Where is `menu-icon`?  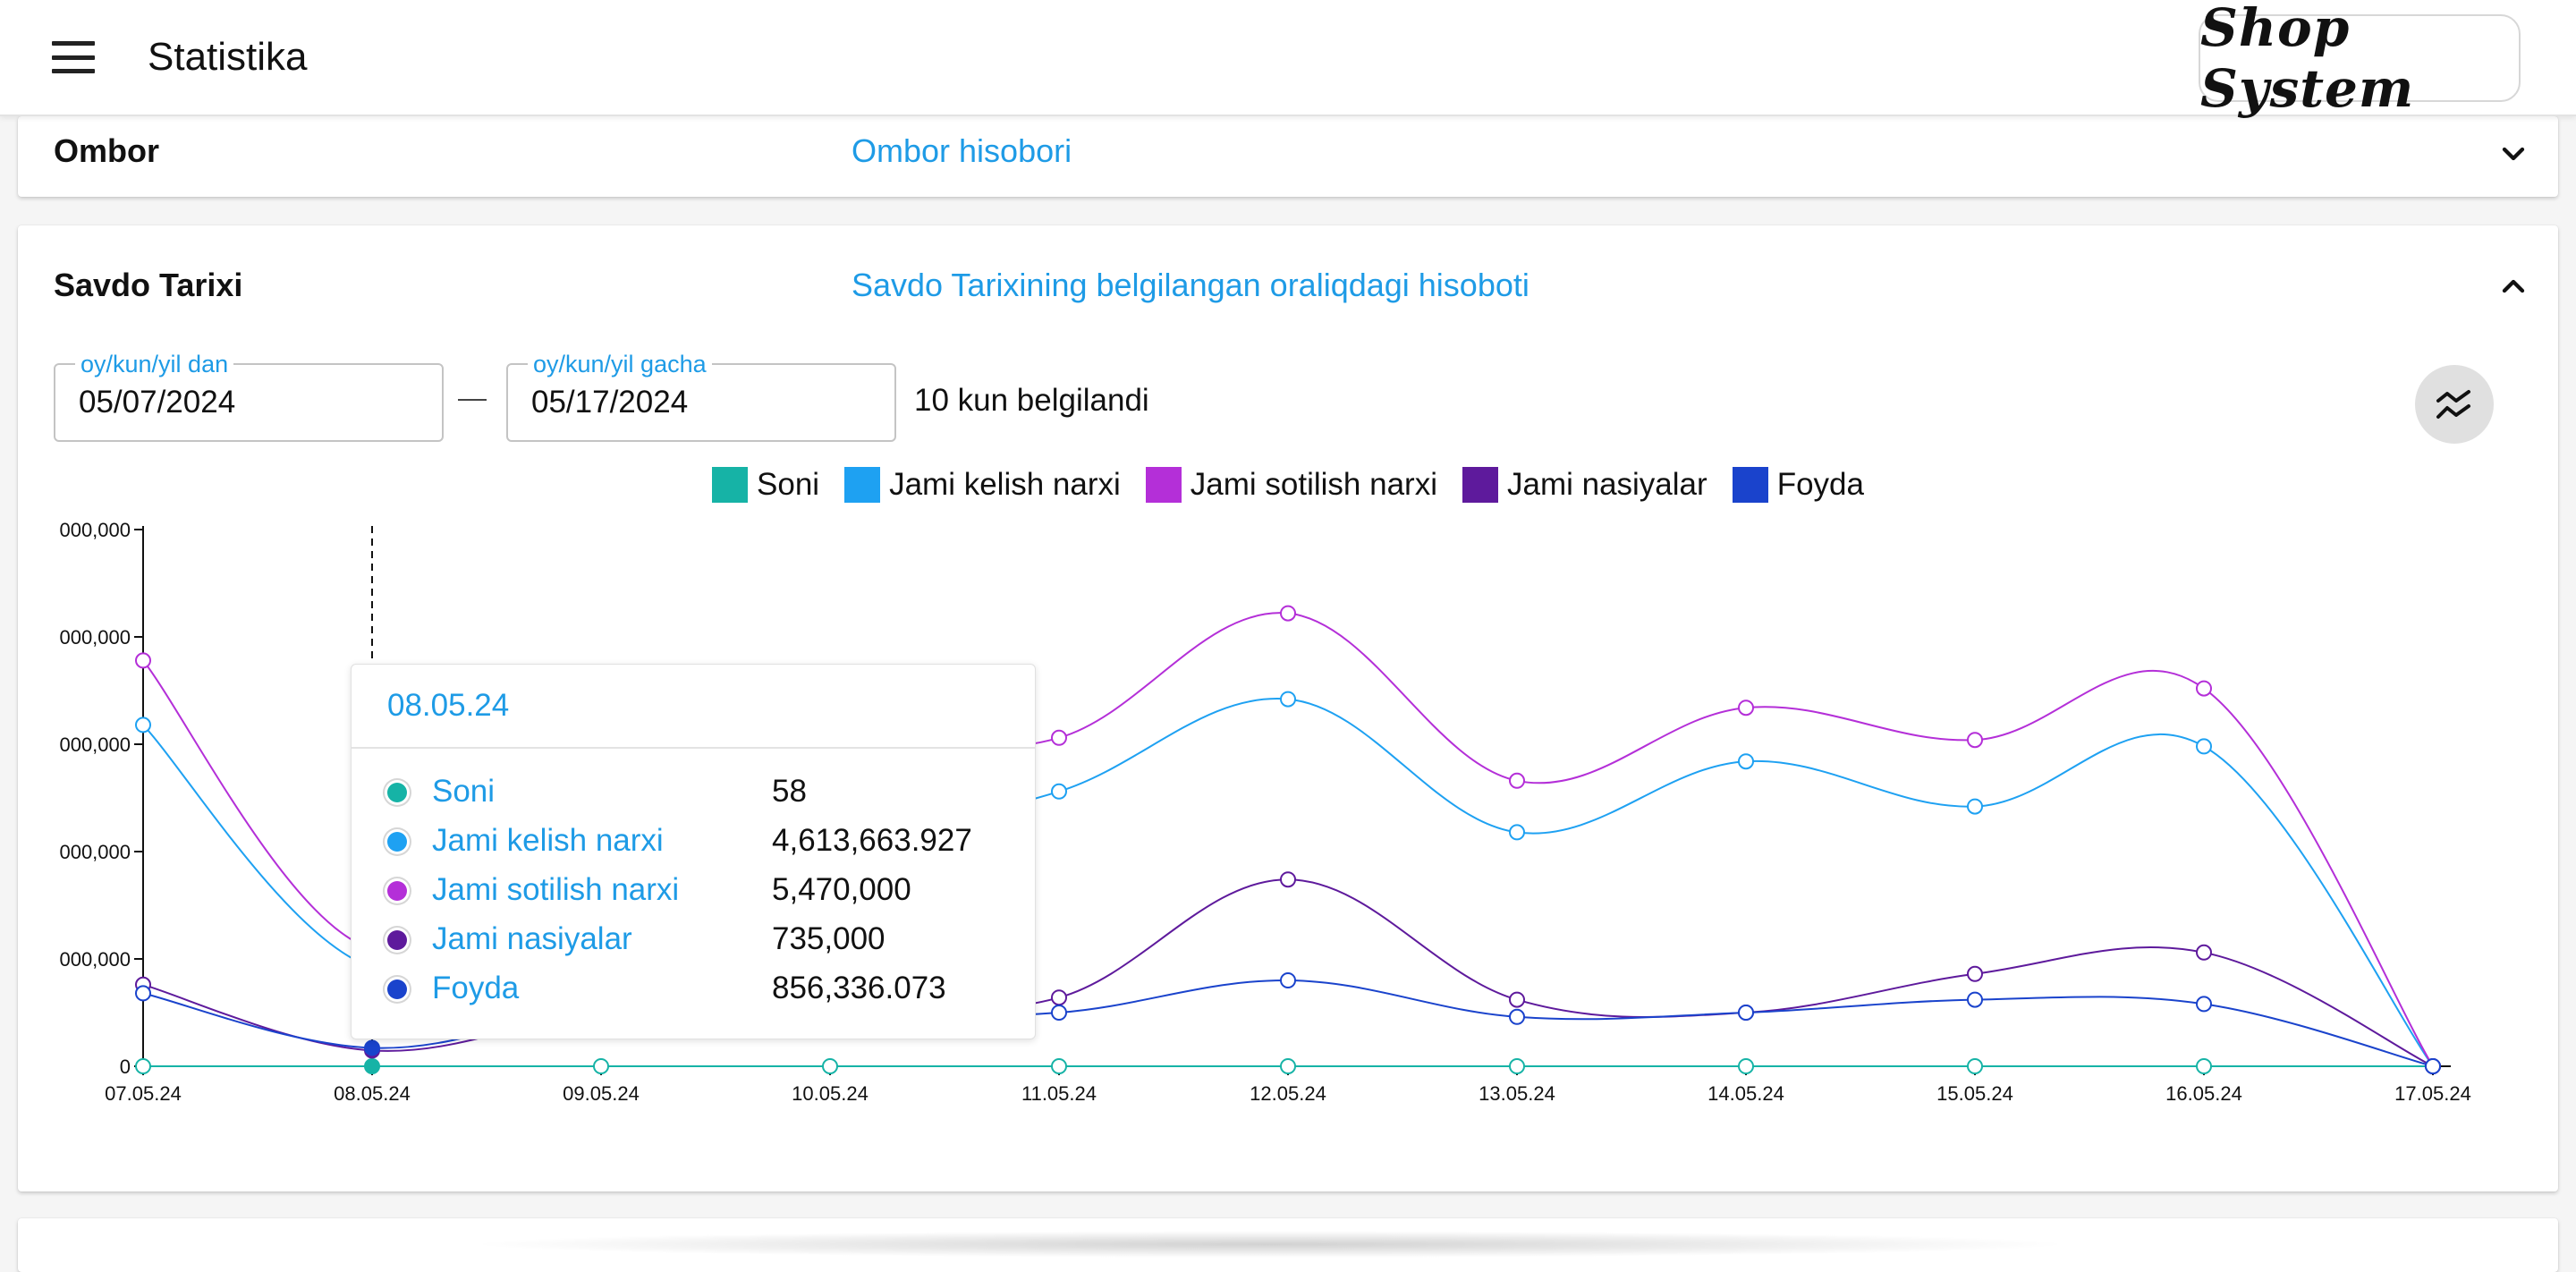 menu-icon is located at coordinates (73, 57).